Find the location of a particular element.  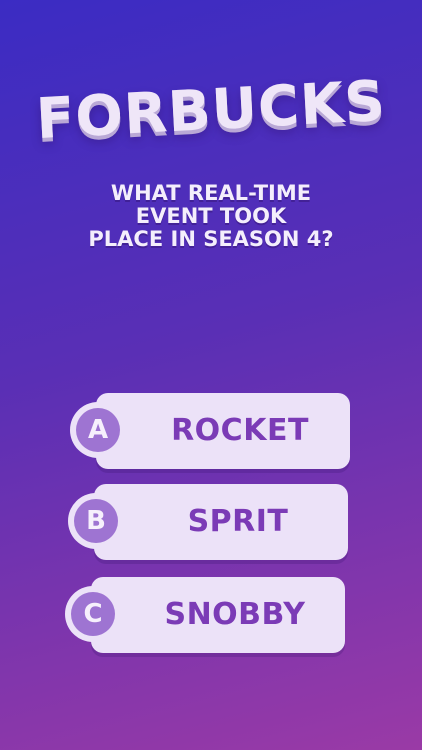

answer-letter-badge: A is located at coordinates (98, 430).